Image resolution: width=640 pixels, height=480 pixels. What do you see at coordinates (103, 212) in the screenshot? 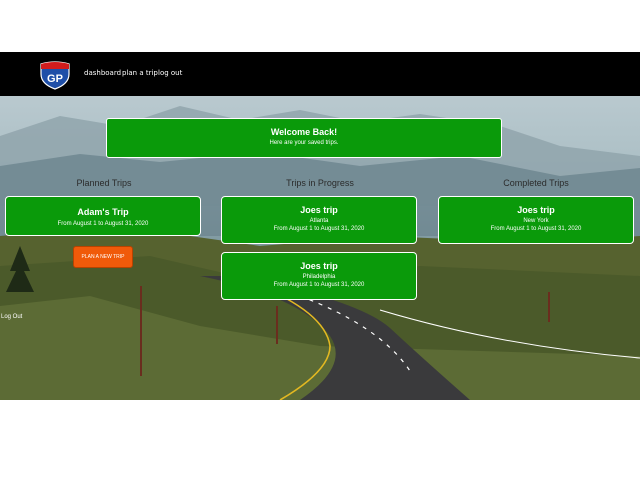
I see `trip-name: Adam's Trip` at bounding box center [103, 212].